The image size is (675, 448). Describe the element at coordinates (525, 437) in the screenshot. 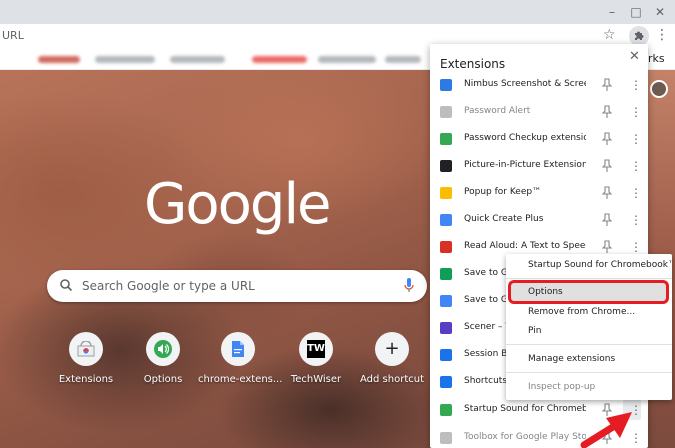

I see `extension-name: Toolbox for Google Play Store™` at that location.